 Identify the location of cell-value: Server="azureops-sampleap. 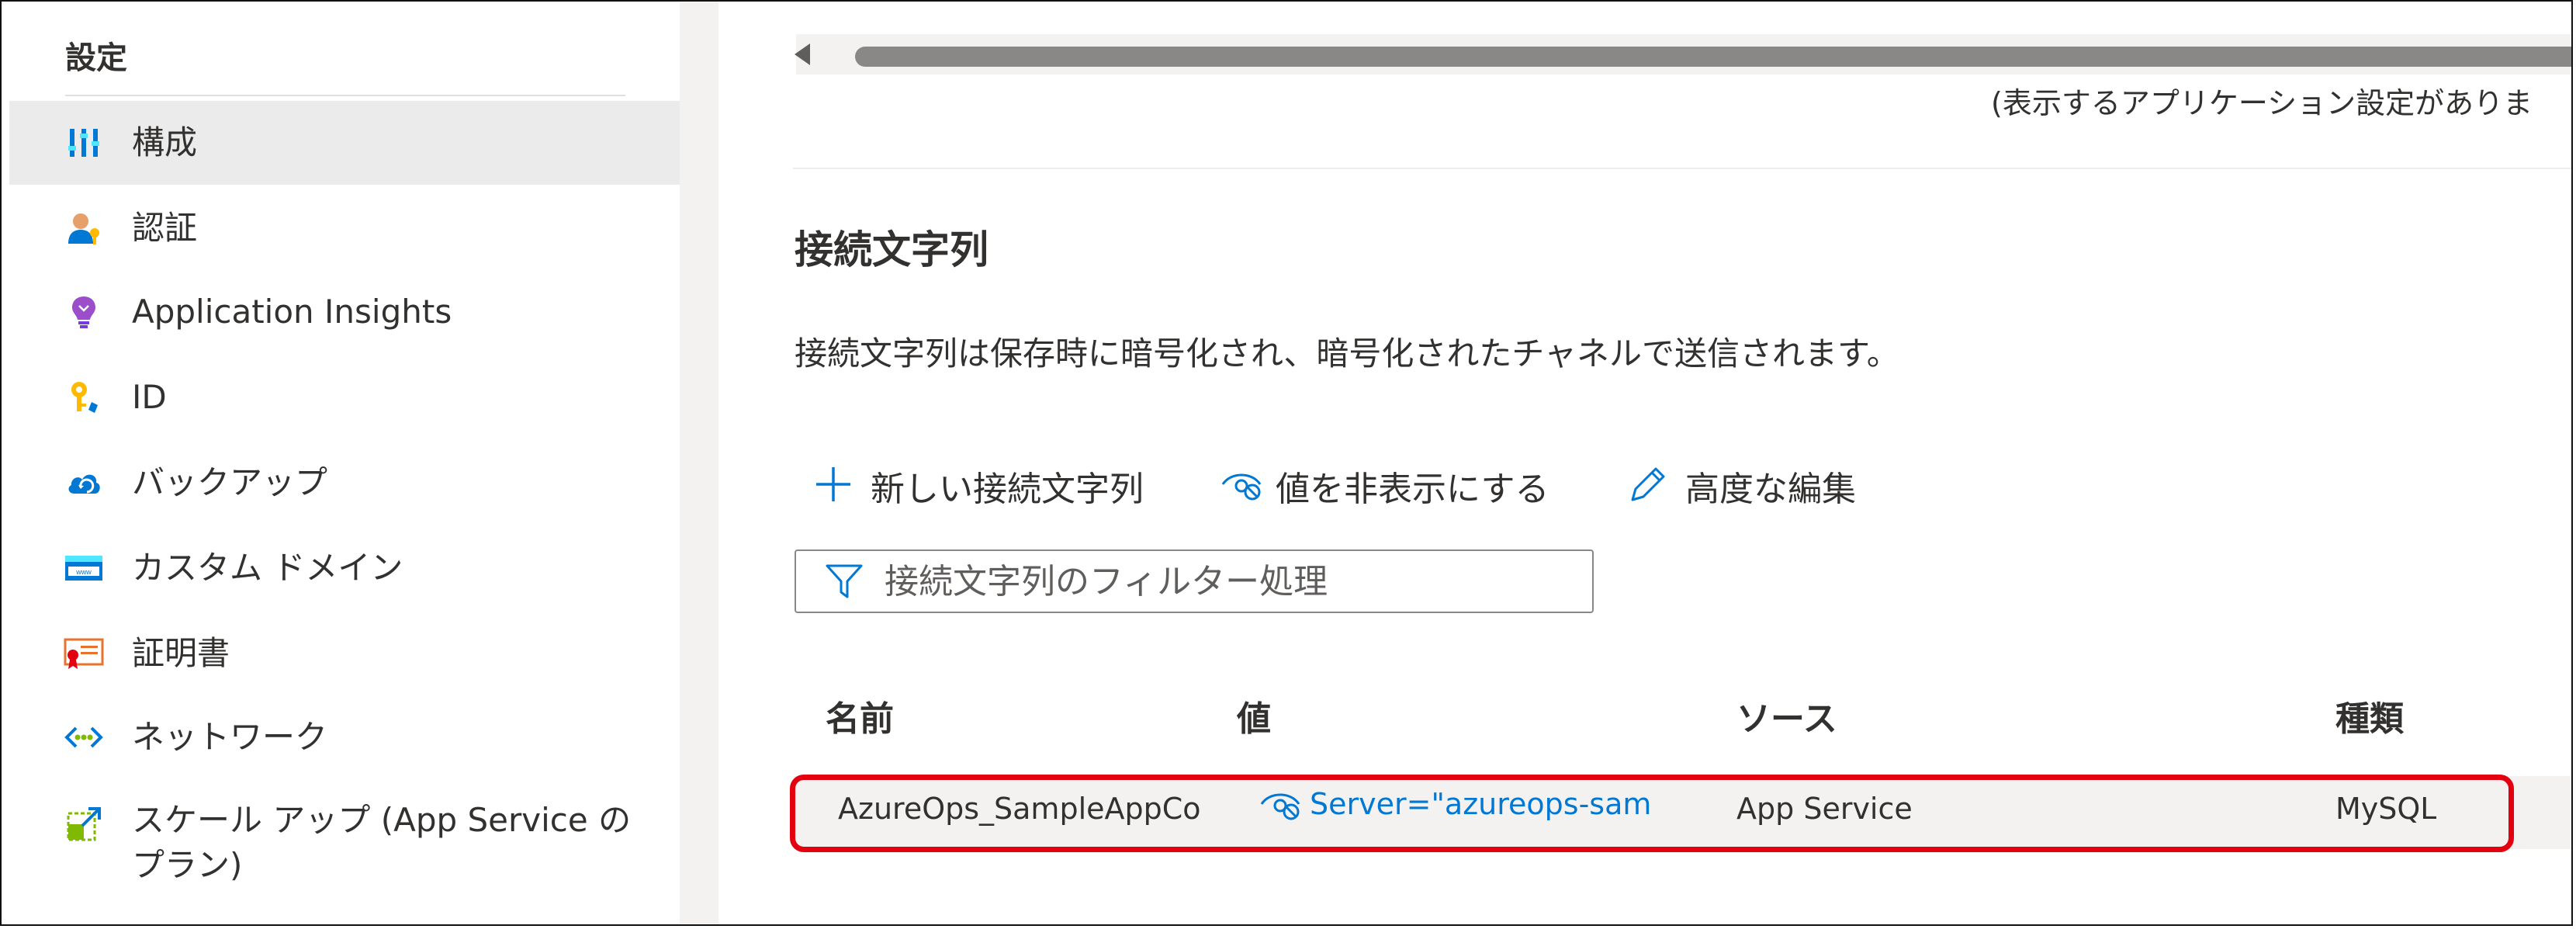
(1455, 804).